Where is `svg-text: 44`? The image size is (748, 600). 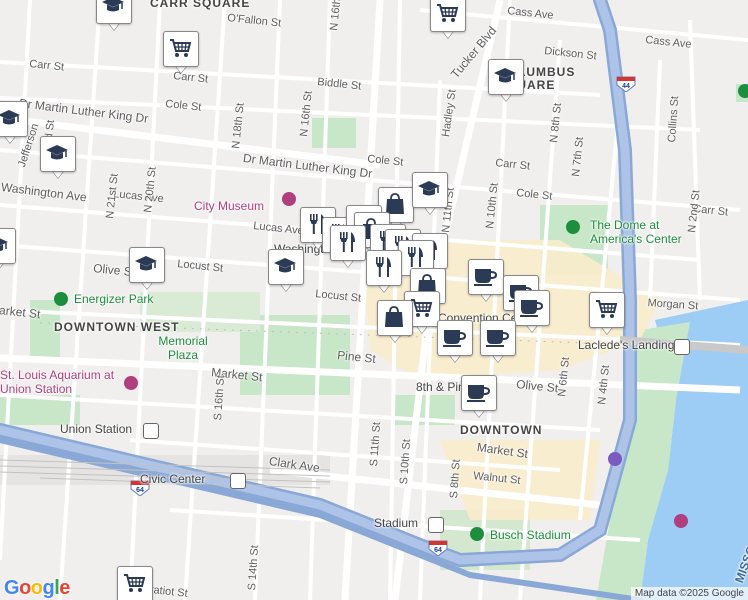 svg-text: 44 is located at coordinates (626, 86).